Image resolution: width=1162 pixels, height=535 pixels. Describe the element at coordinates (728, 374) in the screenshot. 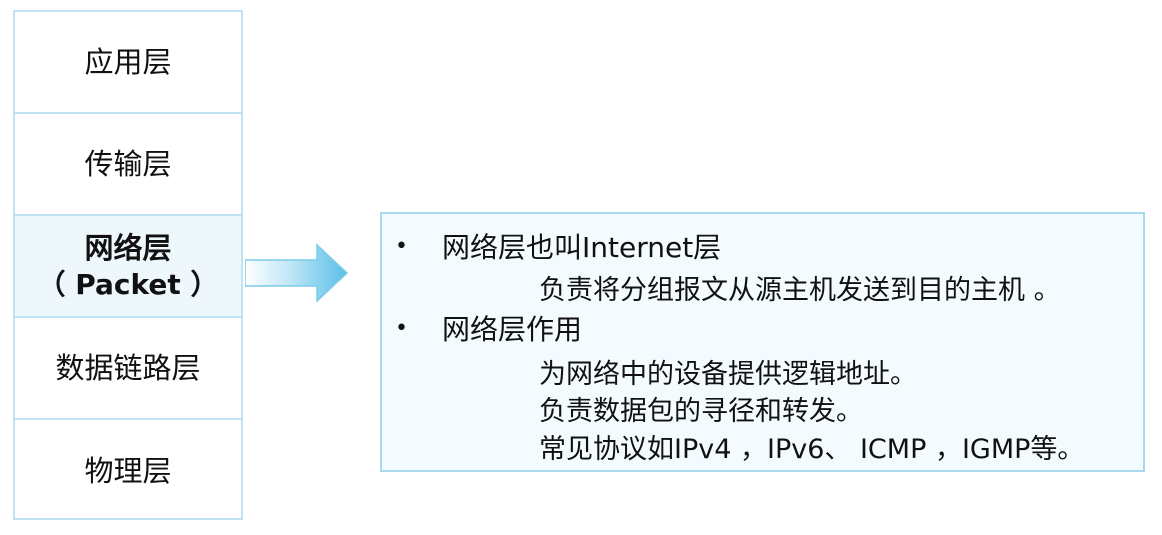

I see `bullet-detail: 为网络中的设备提供逻辑地址。` at that location.